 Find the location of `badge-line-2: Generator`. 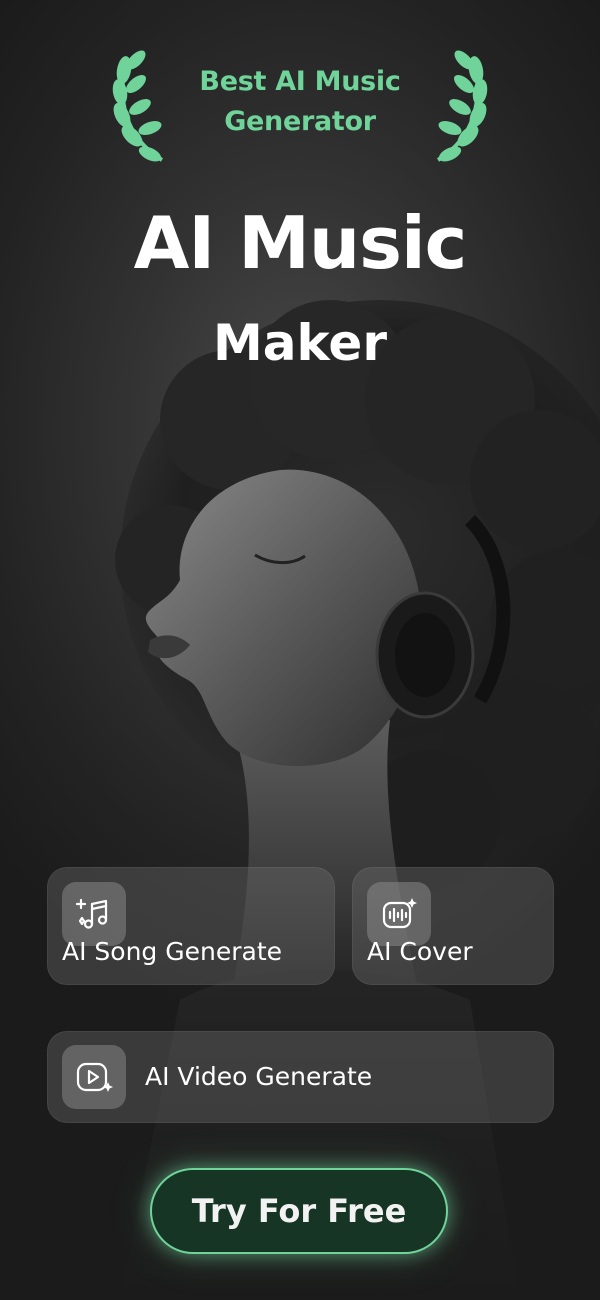

badge-line-2: Generator is located at coordinates (300, 121).